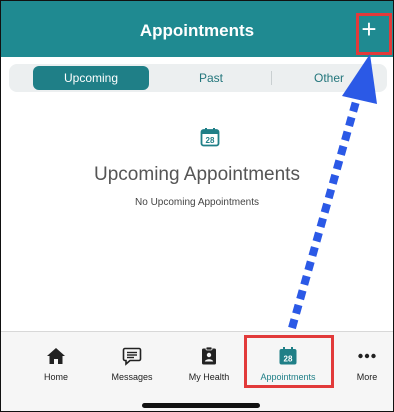 This screenshot has height=412, width=394. I want to click on tab-home: Home, so click(56, 366).